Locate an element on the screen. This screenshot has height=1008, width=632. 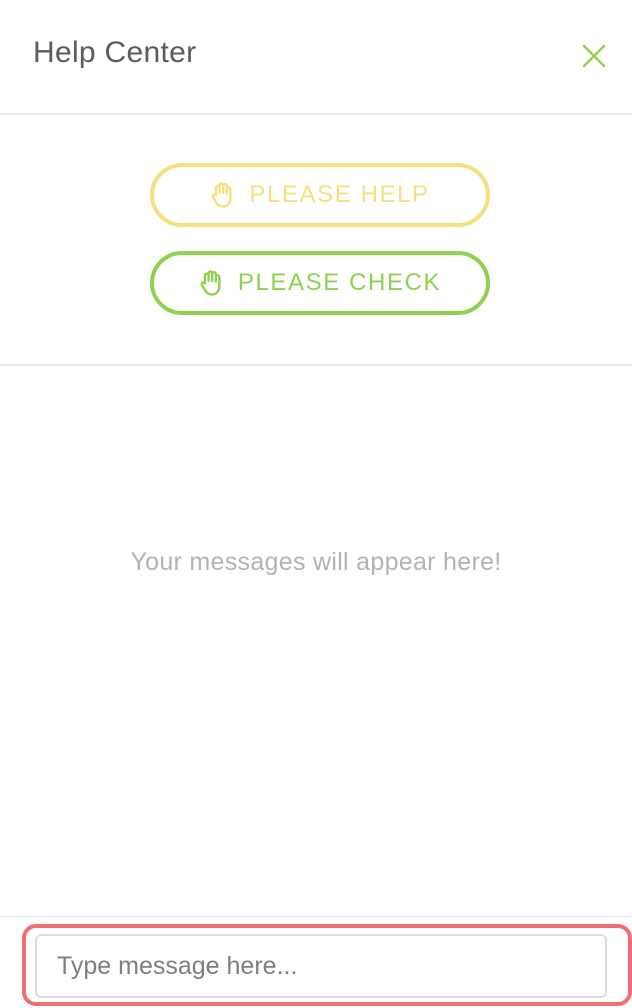
please-check-label: PLEASE CHECK is located at coordinates (339, 282).